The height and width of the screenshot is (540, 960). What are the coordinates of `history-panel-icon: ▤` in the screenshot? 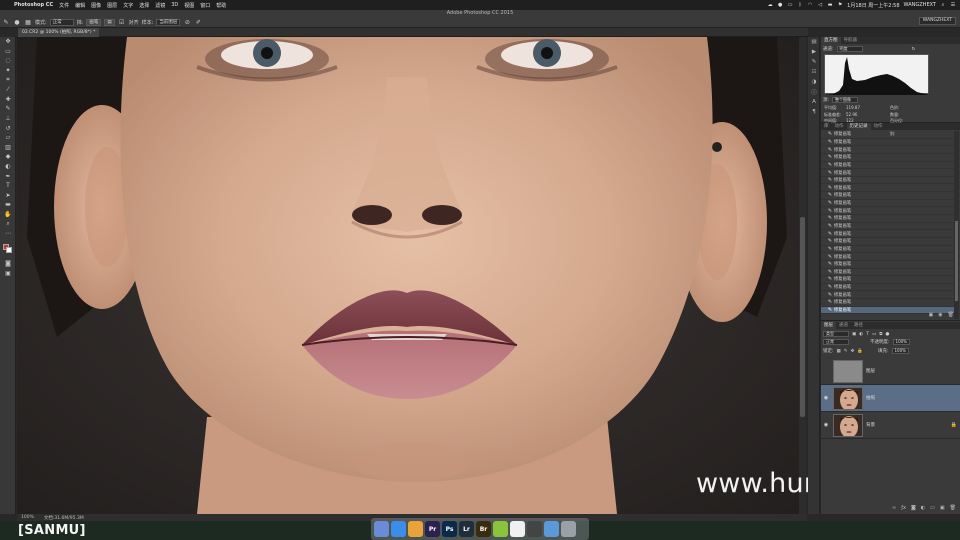 It's located at (814, 42).